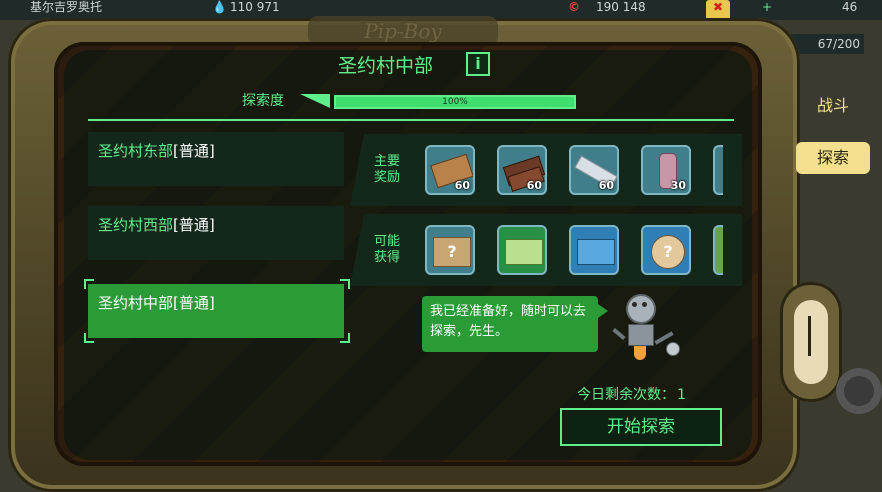  Describe the element at coordinates (666, 250) in the screenshot. I see `mystery-paw-icon: ?` at that location.